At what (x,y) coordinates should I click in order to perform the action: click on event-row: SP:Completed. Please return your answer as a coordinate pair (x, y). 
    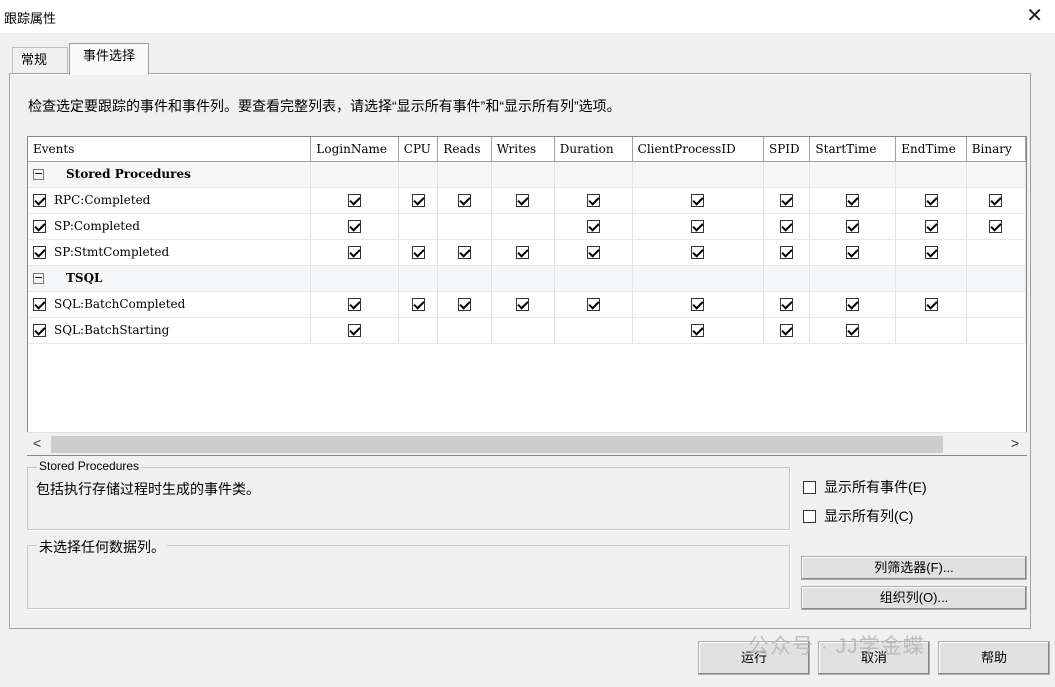
    Looking at the image, I should click on (527, 226).